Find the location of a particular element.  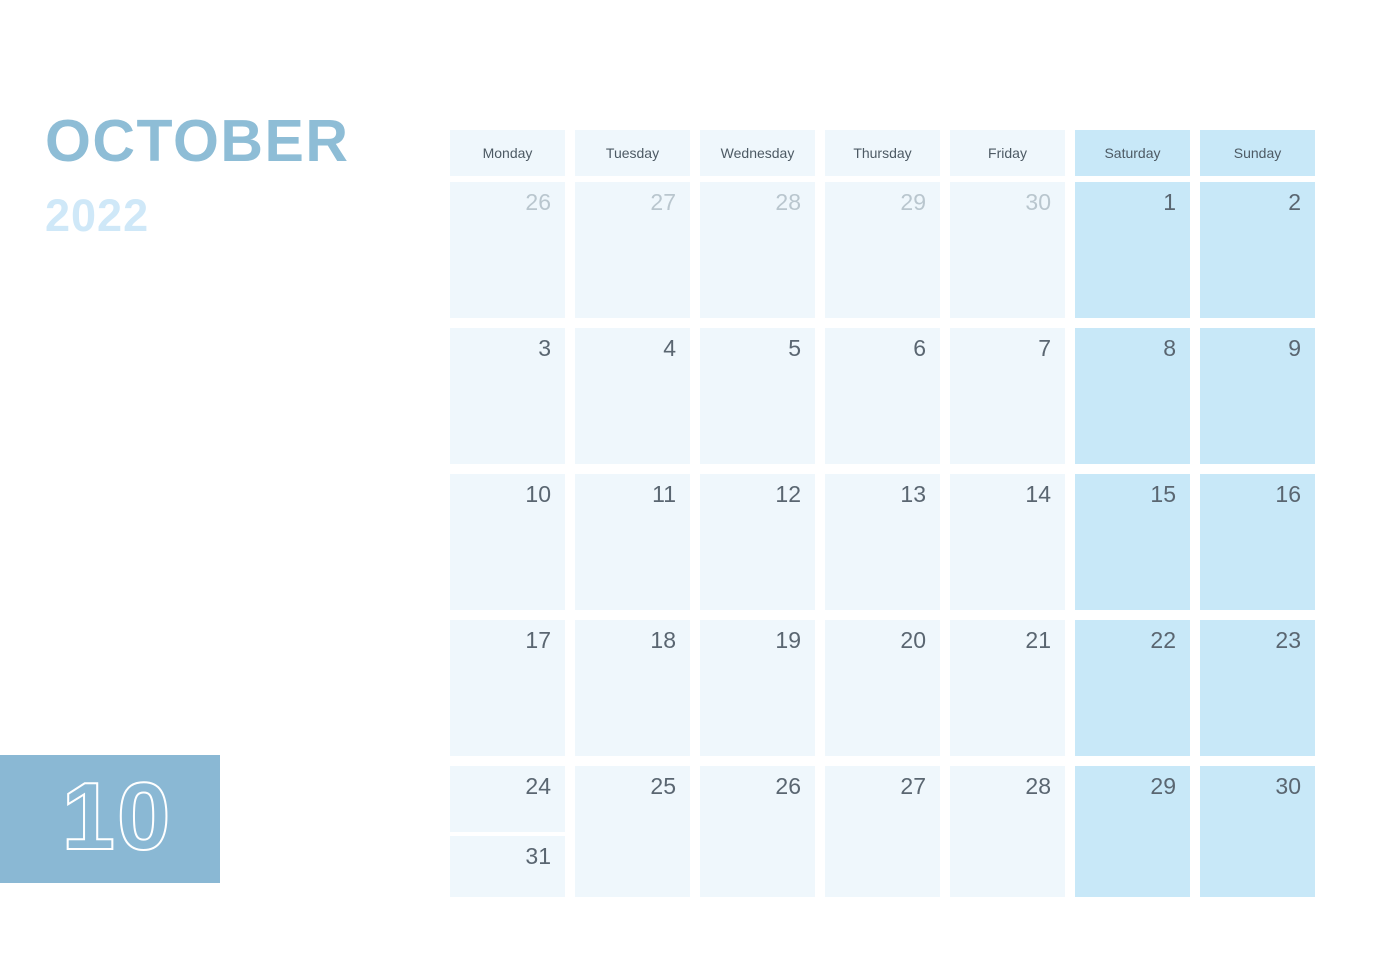

weekday-header-thursday: Thursday is located at coordinates (882, 153).